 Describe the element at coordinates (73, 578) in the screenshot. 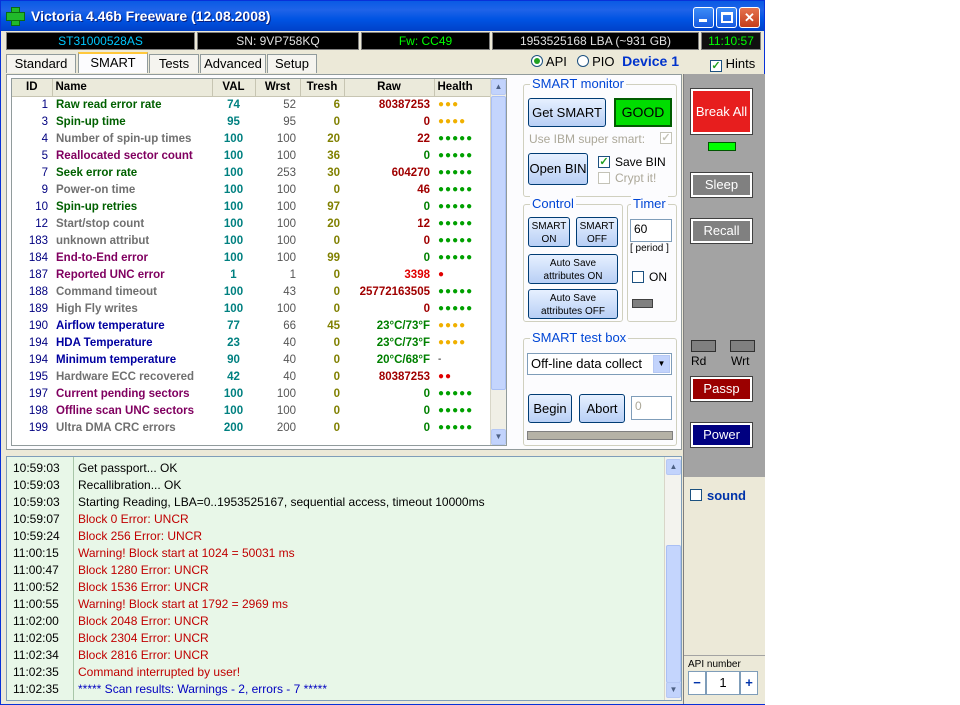

I see `log-separator` at that location.